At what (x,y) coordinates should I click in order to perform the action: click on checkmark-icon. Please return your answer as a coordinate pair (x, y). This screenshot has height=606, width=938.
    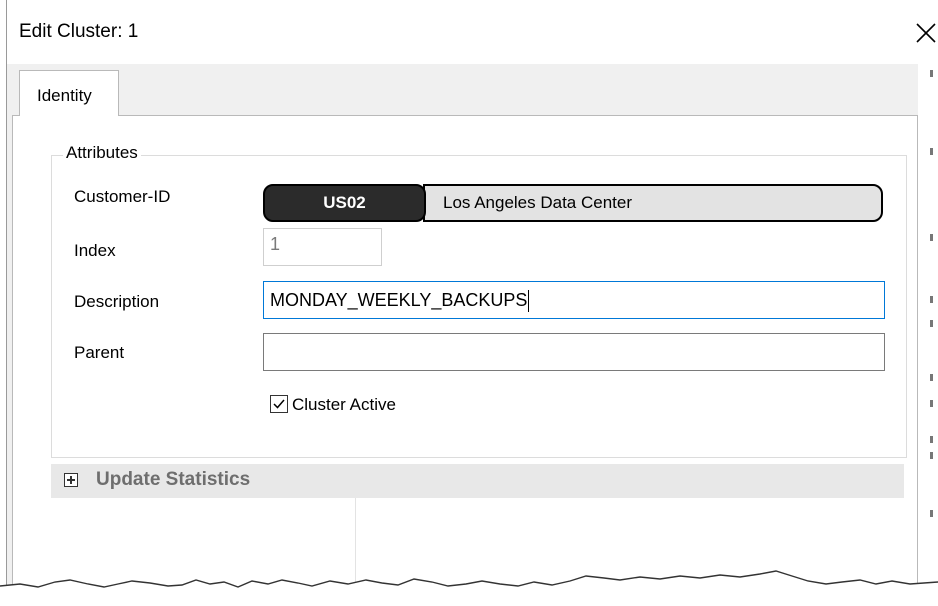
    Looking at the image, I should click on (279, 404).